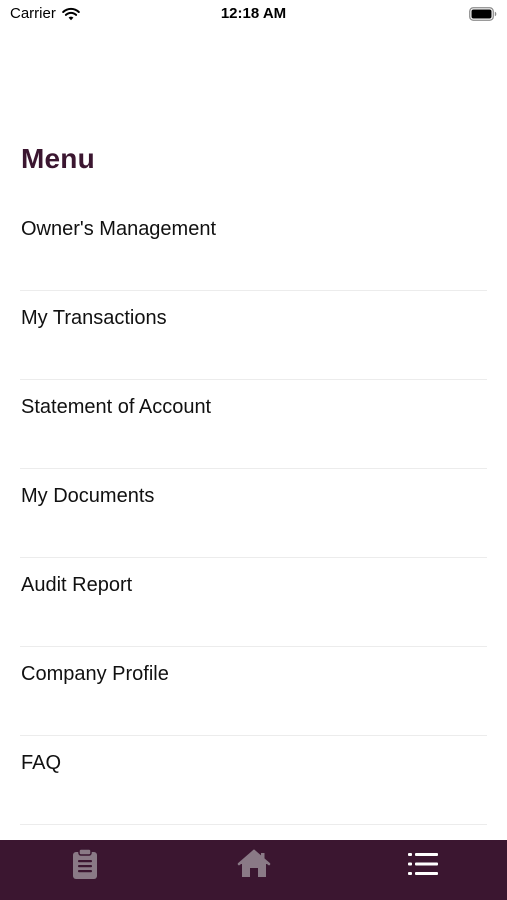 Image resolution: width=507 pixels, height=900 pixels. I want to click on menu-item-label: My Transactions, so click(94, 318).